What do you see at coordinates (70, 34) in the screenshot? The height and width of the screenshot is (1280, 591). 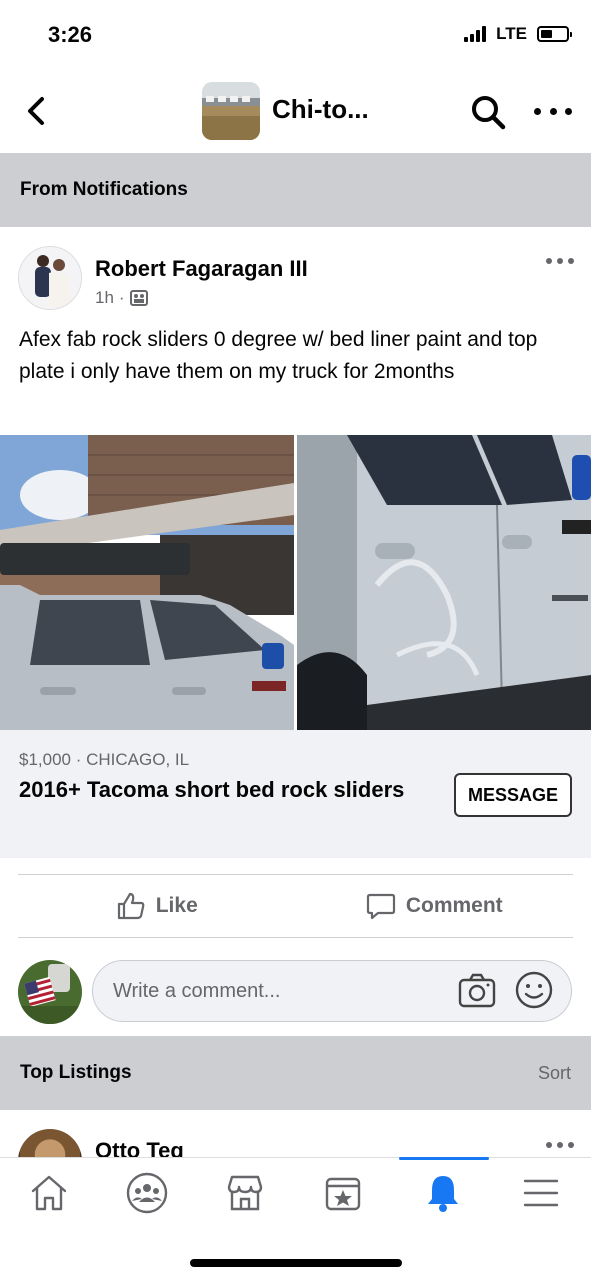 I see `status-time: 3:26` at bounding box center [70, 34].